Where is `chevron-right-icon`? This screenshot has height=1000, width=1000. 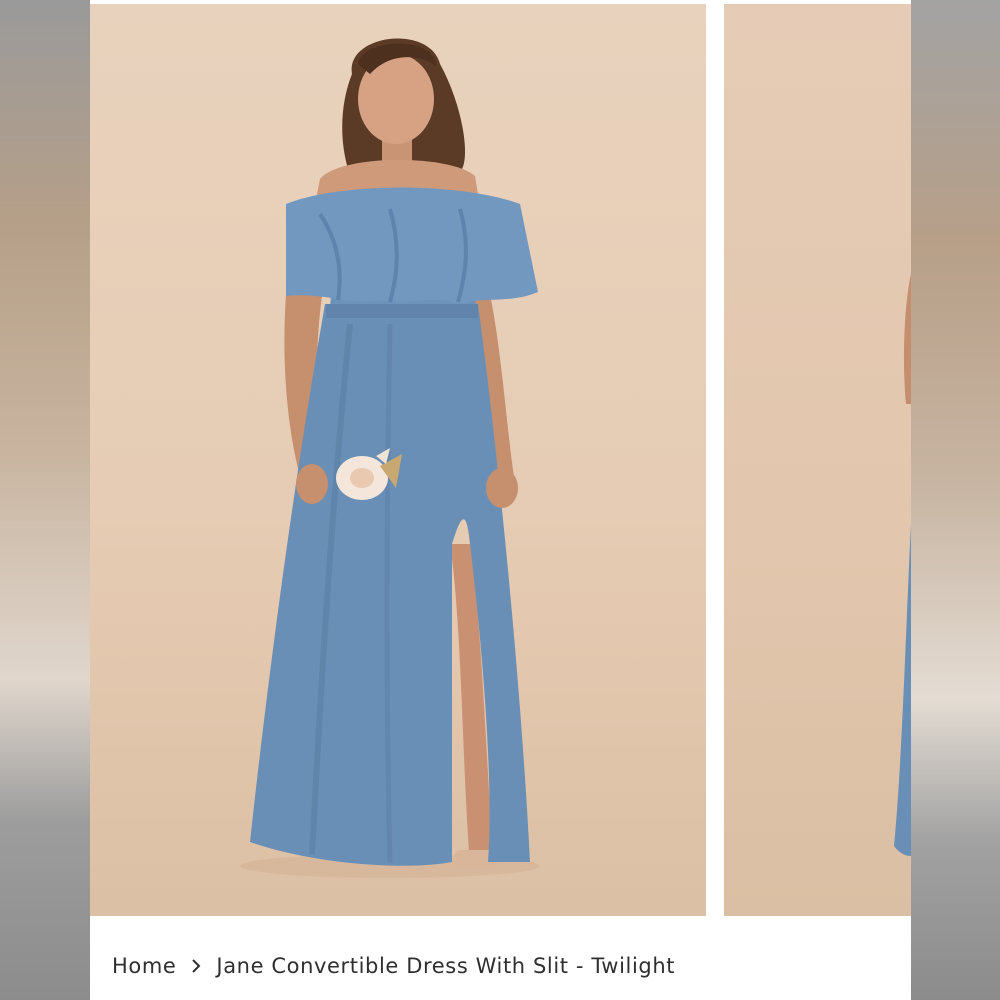 chevron-right-icon is located at coordinates (196, 966).